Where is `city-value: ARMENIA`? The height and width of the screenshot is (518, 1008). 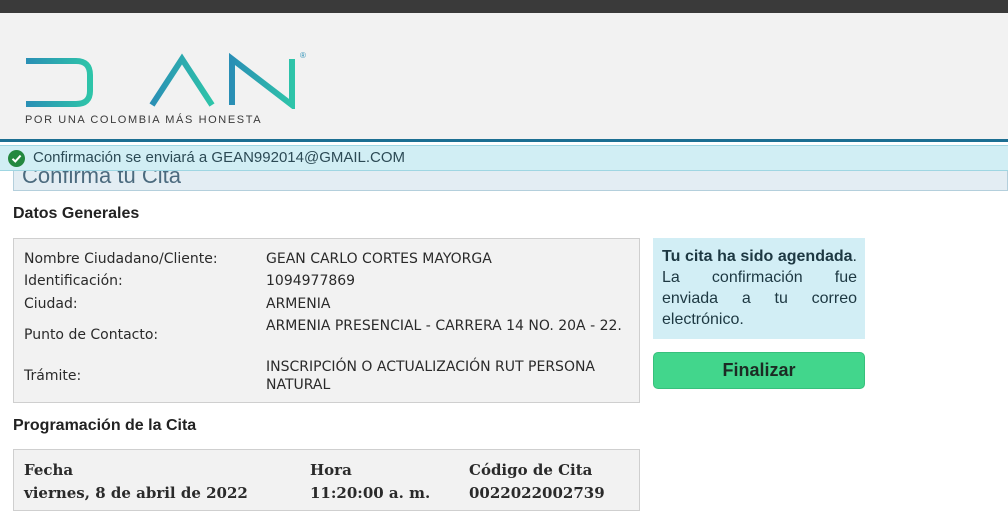 city-value: ARMENIA is located at coordinates (298, 304).